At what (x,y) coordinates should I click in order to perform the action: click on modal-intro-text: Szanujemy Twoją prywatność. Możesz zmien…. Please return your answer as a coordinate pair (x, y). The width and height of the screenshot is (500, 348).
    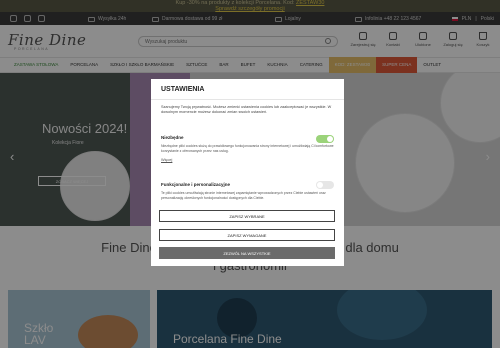
    Looking at the image, I should click on (246, 109).